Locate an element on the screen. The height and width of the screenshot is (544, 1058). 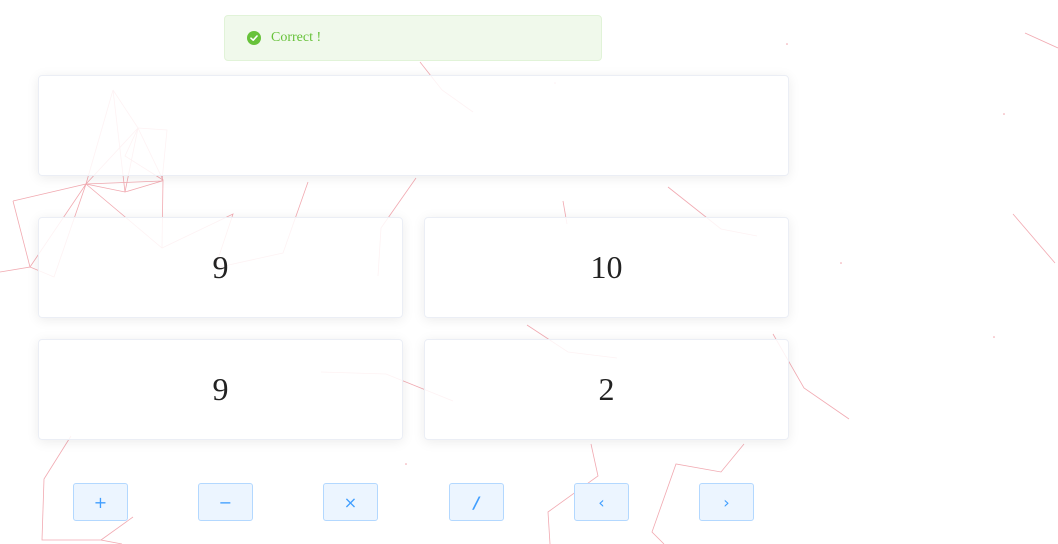
divide-button: / is located at coordinates (476, 502).